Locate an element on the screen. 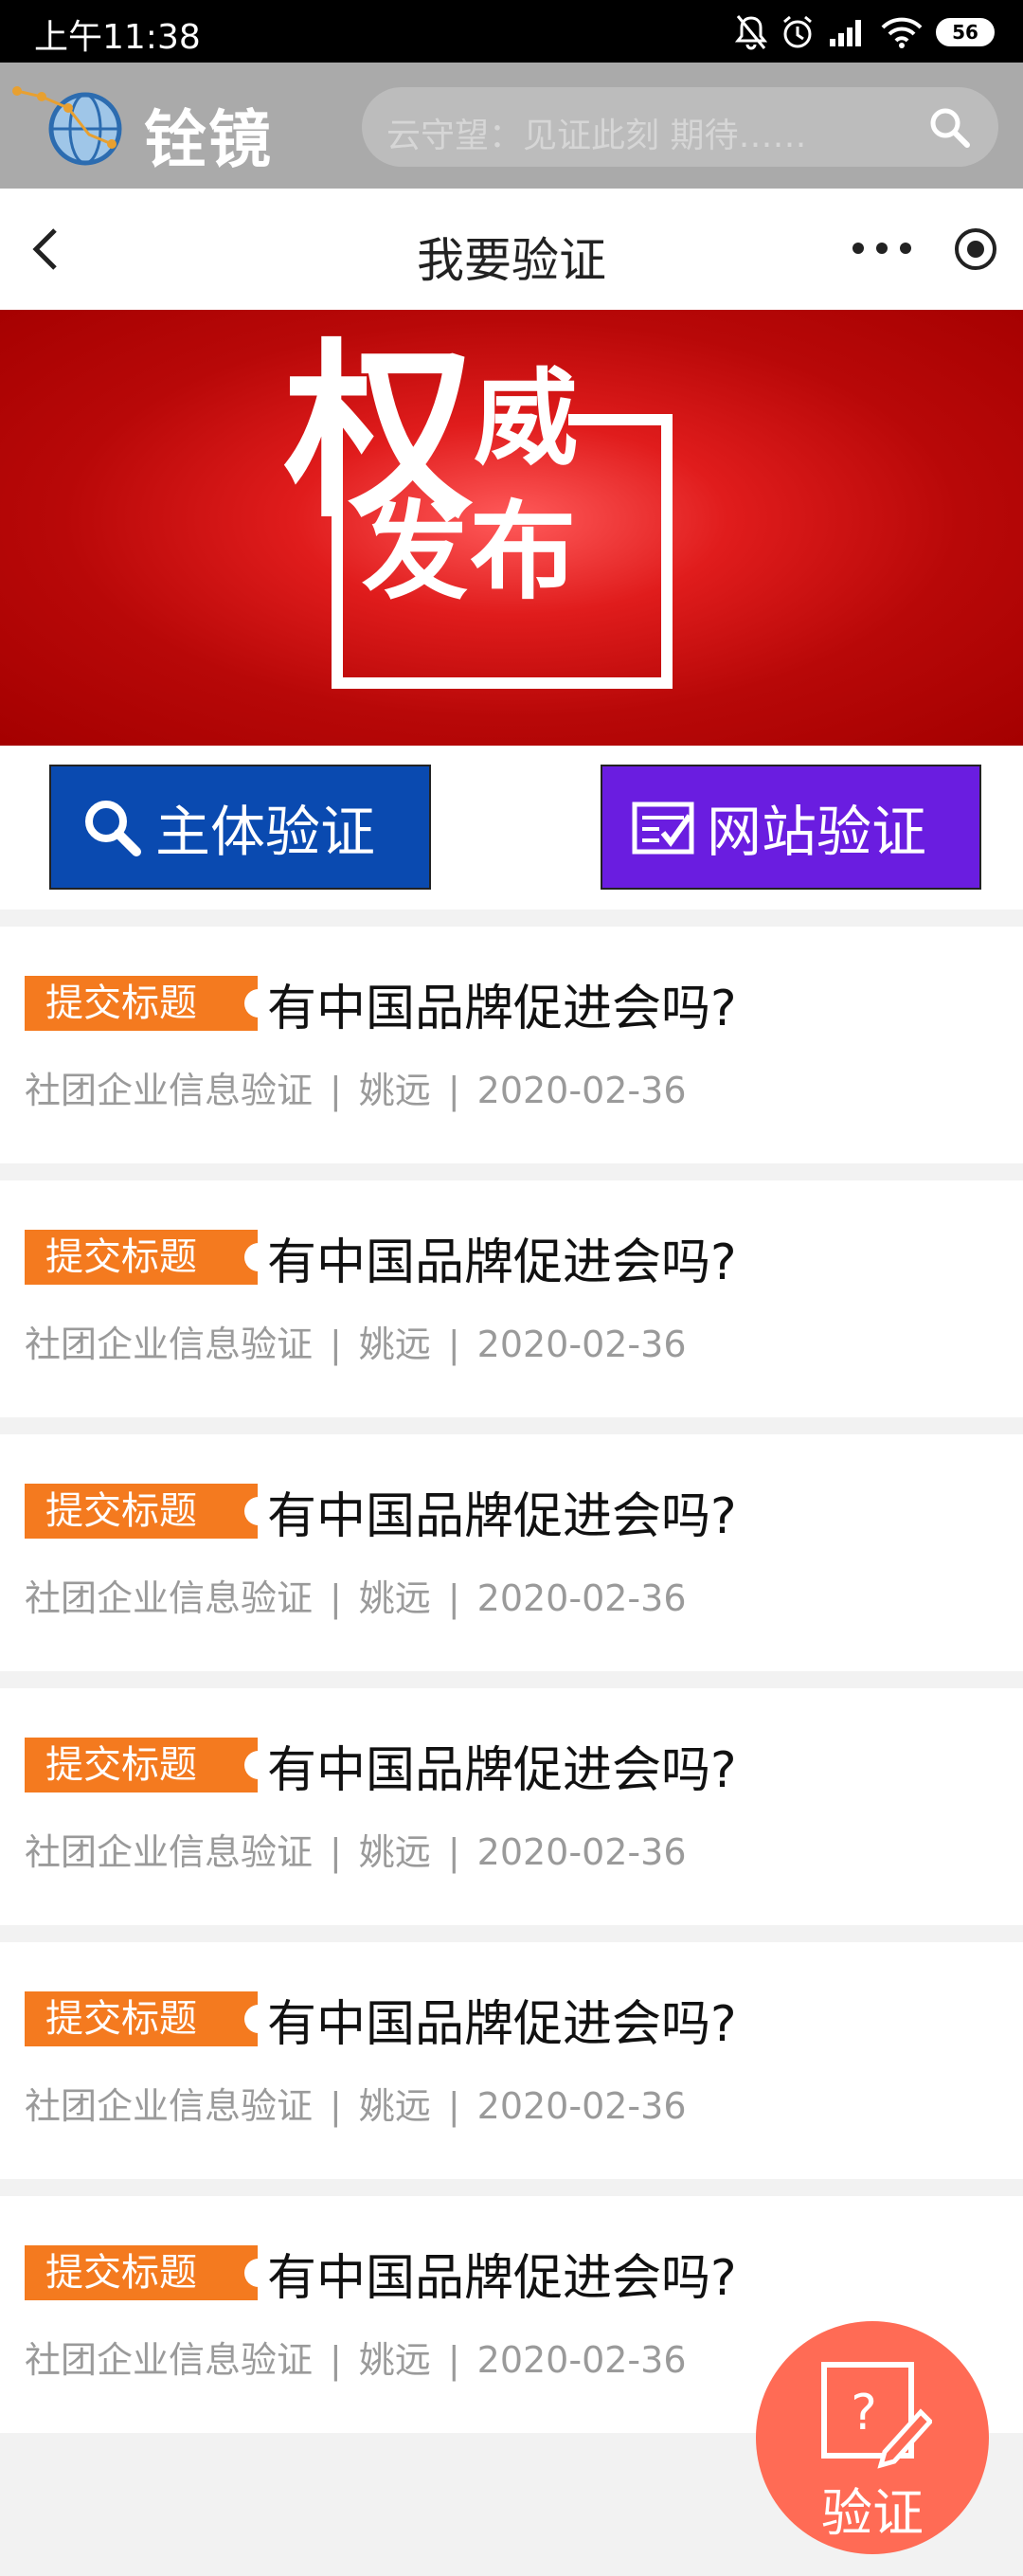  wifi-icon is located at coordinates (902, 32).